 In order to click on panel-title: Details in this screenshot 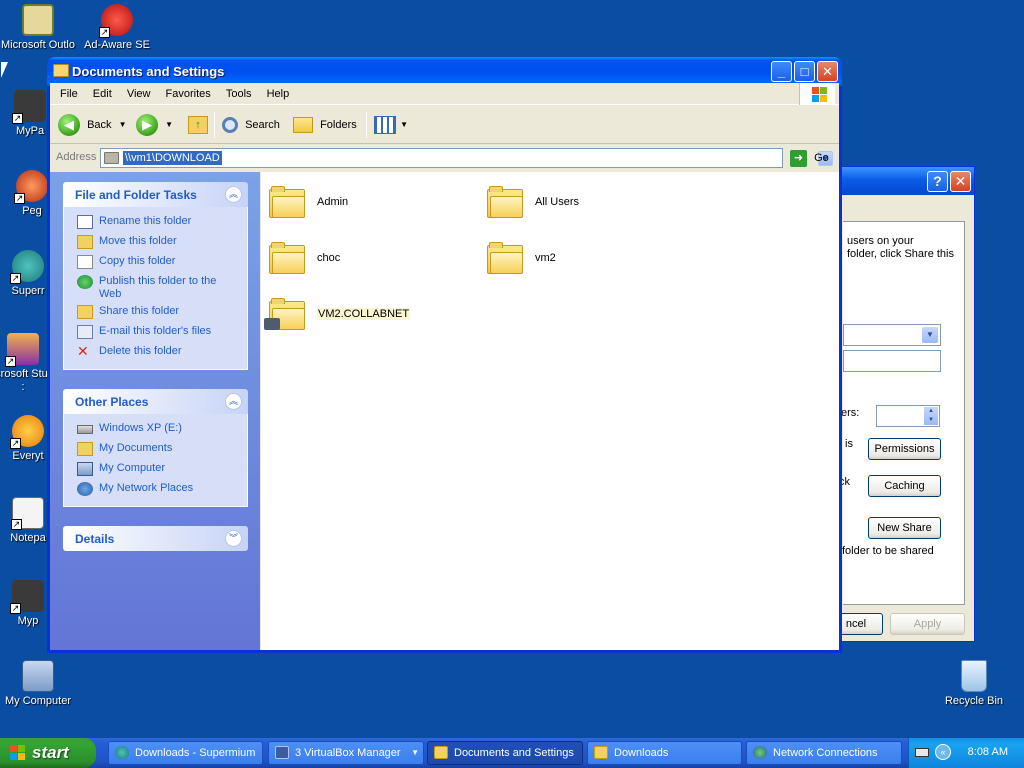, I will do `click(95, 539)`.